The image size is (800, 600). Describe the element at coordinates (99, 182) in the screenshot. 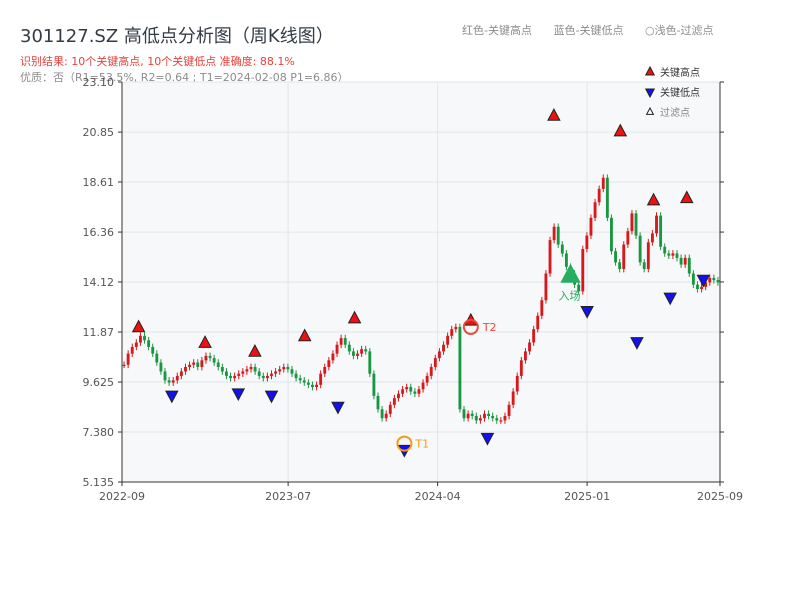

I see `y-tick-label: 18.61` at that location.